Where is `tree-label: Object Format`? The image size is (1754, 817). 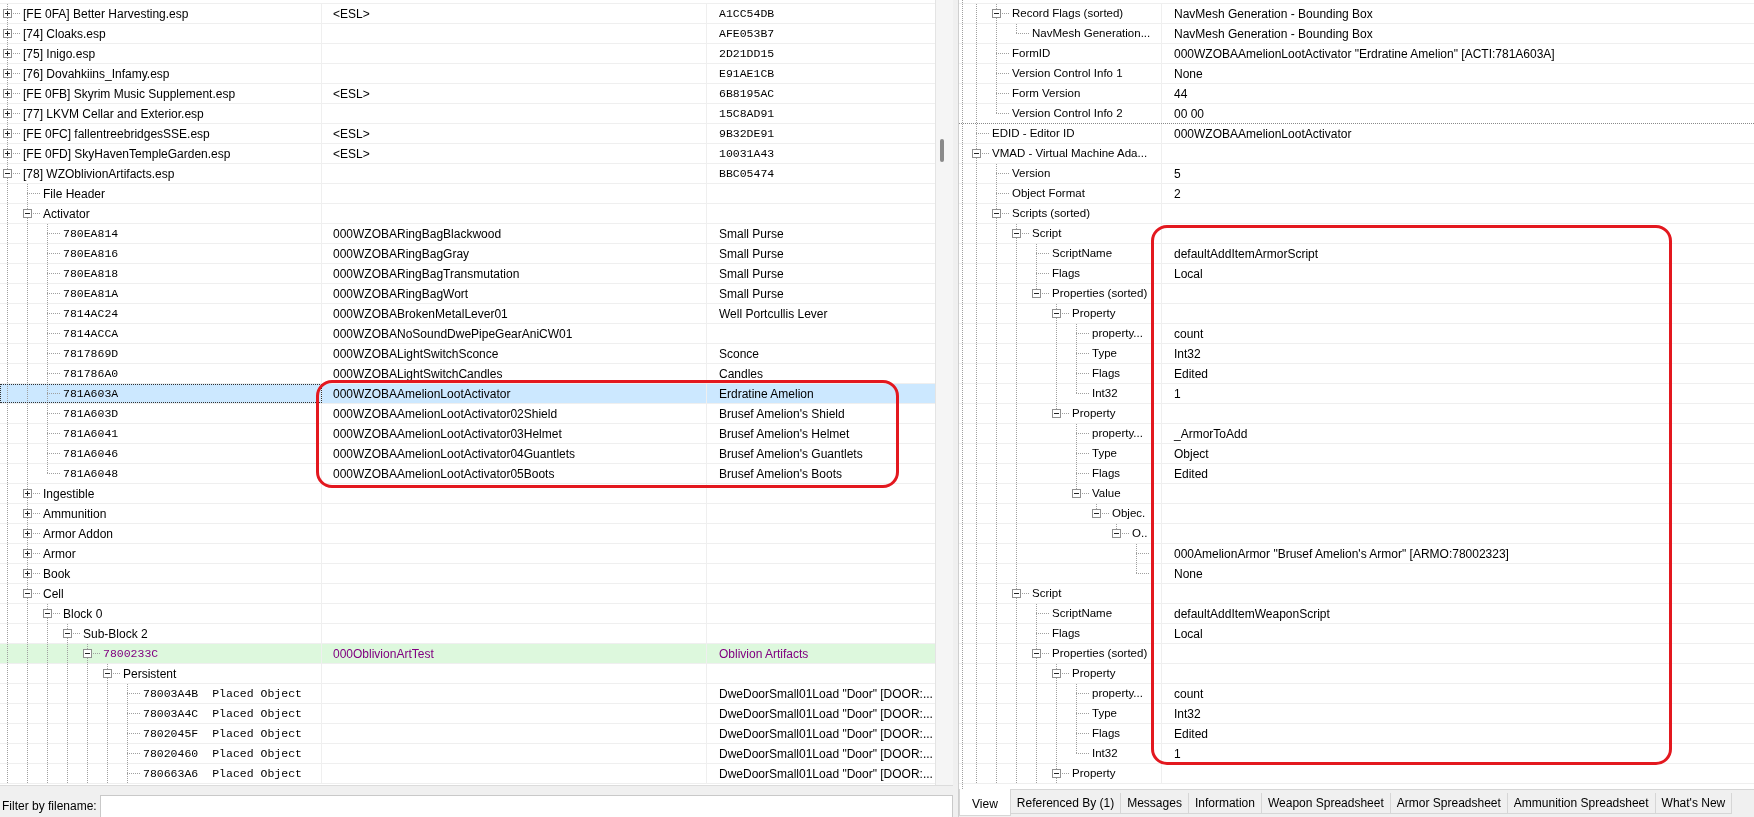
tree-label: Object Format is located at coordinates (1048, 193).